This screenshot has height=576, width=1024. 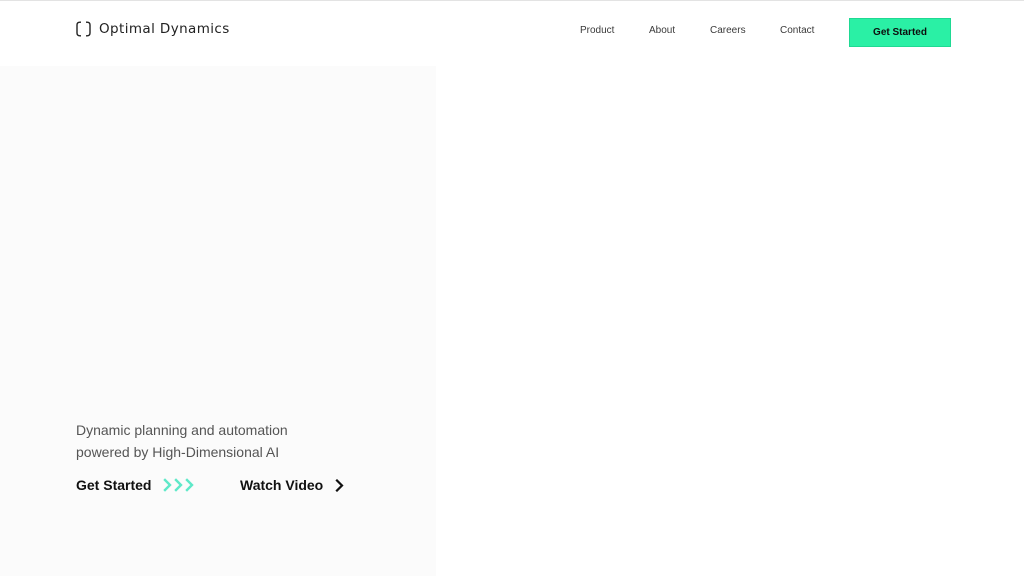 I want to click on hero-tagline-line-1: Dynamic planning and automation, so click(x=182, y=430).